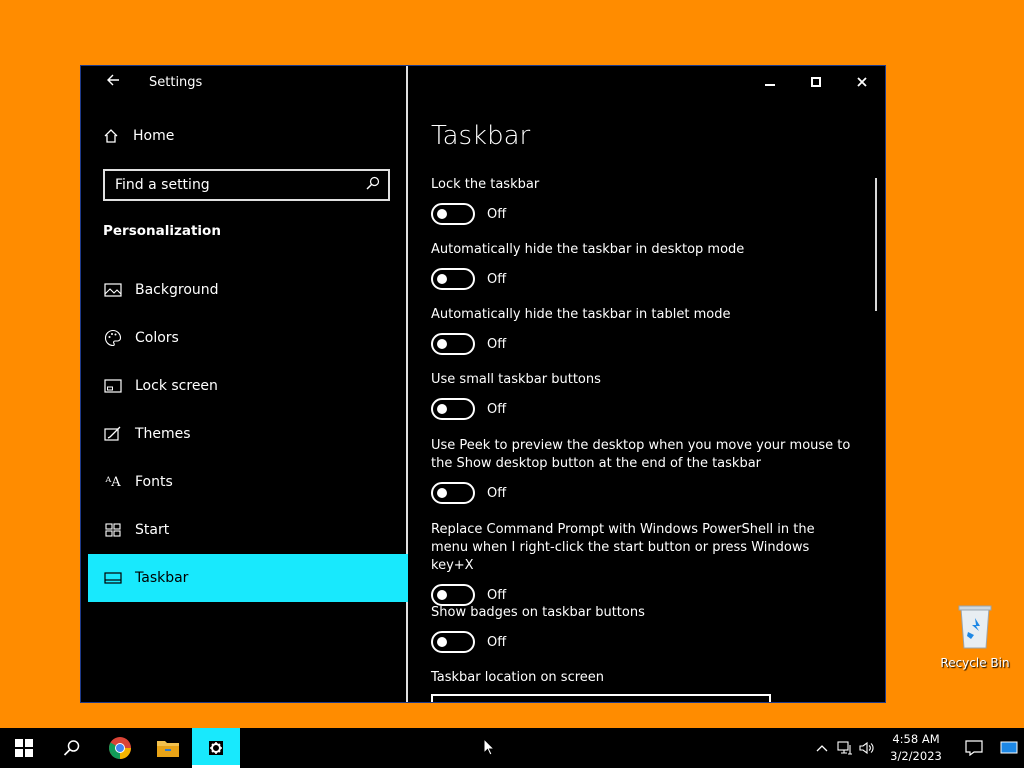 The height and width of the screenshot is (768, 1024). Describe the element at coordinates (163, 434) in the screenshot. I see `sidebar-item-label: Themes` at that location.